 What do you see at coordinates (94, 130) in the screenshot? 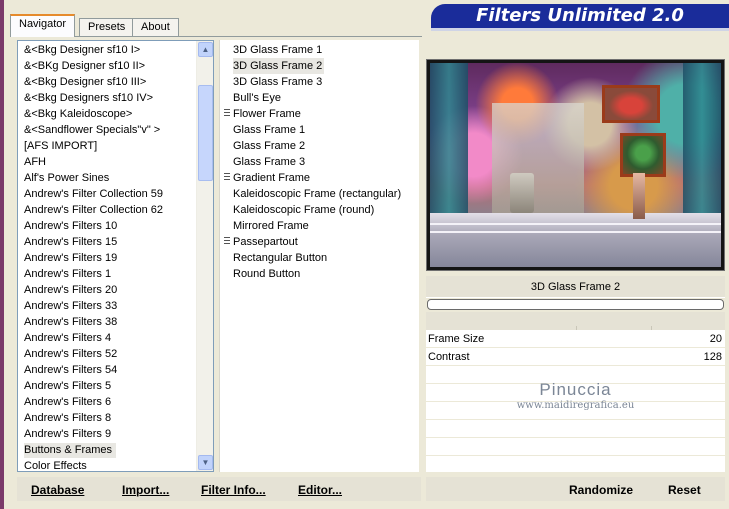
I see `category-item: &<Sandflower Specials"v" >` at bounding box center [94, 130].